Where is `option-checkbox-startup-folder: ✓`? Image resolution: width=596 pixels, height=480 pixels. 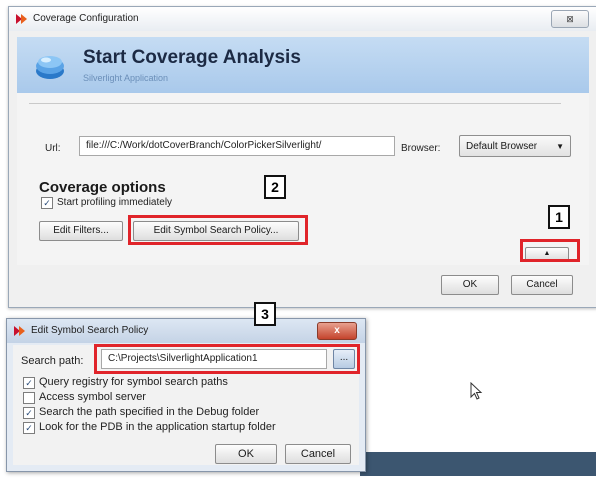
option-checkbox-startup-folder: ✓ is located at coordinates (29, 428).